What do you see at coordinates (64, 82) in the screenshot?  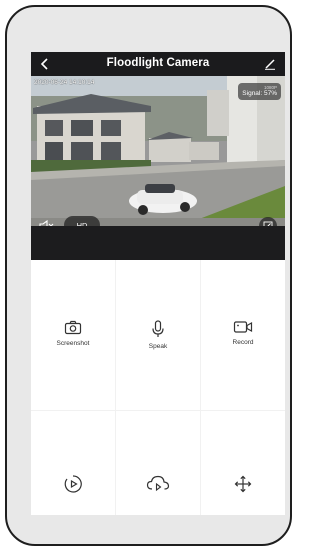 I see `video-timestamp: 2020-06-24 14:10:14` at bounding box center [64, 82].